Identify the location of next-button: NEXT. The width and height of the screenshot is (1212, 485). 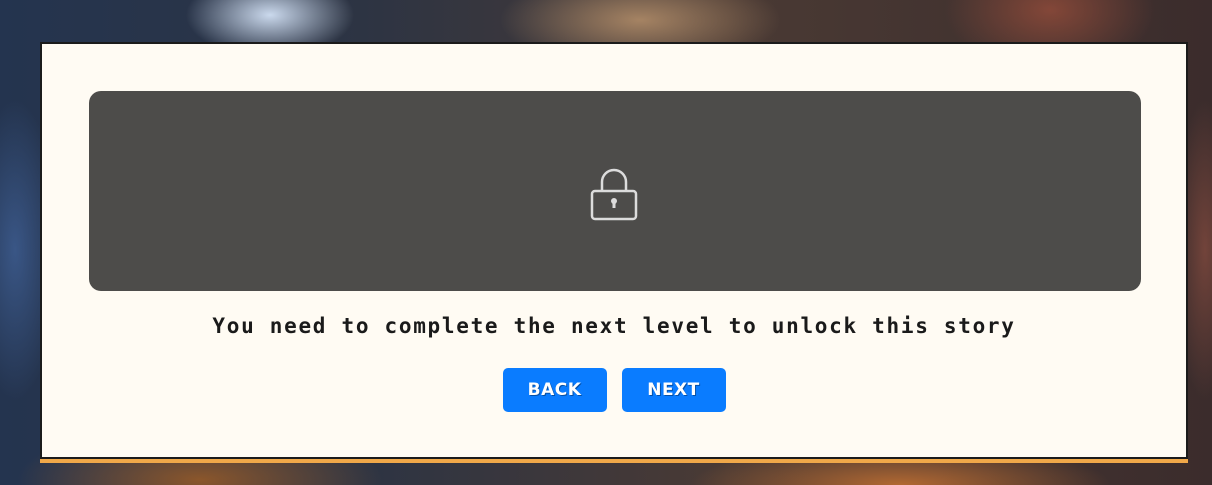
(673, 390).